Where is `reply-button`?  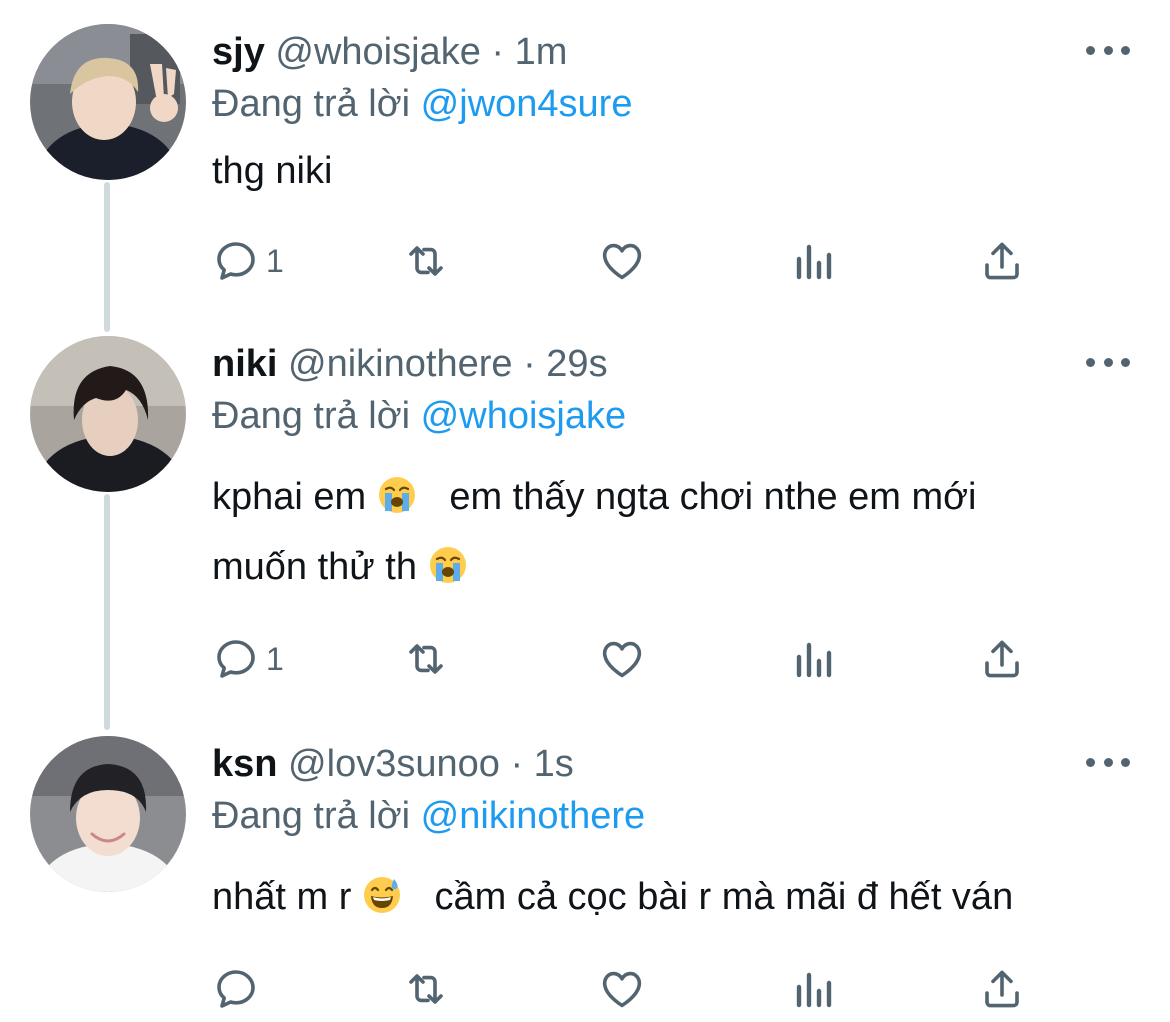
reply-button is located at coordinates (239, 989).